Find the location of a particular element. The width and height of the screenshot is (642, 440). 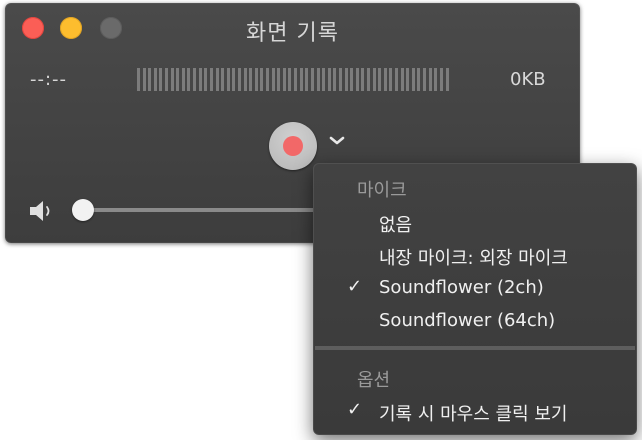

menu-item-none: 없음 is located at coordinates (395, 224).